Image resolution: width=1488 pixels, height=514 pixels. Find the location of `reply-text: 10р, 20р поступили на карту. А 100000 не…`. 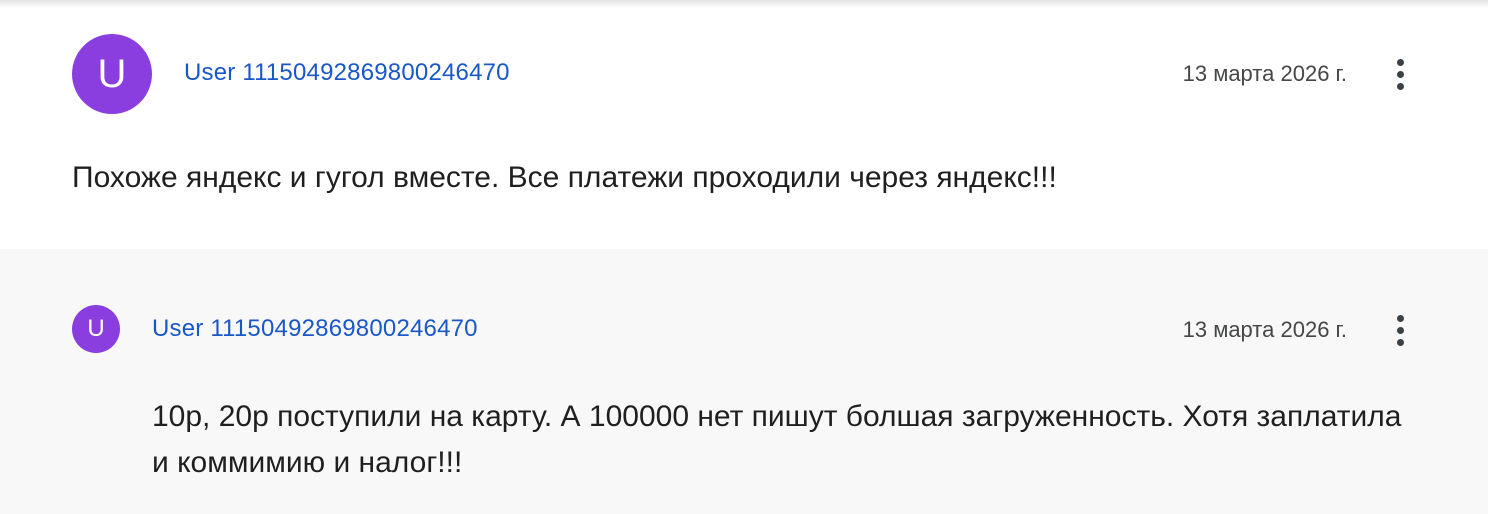

reply-text: 10р, 20р поступили на карту. А 100000 не… is located at coordinates (777, 439).